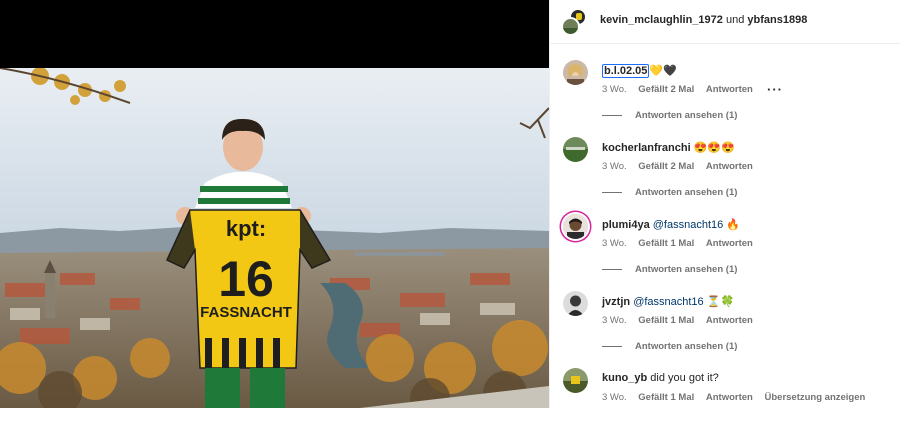 This screenshot has width=900, height=443. I want to click on comment-text: jvztjn @fassnacht16 ⏳🍀, so click(668, 301).